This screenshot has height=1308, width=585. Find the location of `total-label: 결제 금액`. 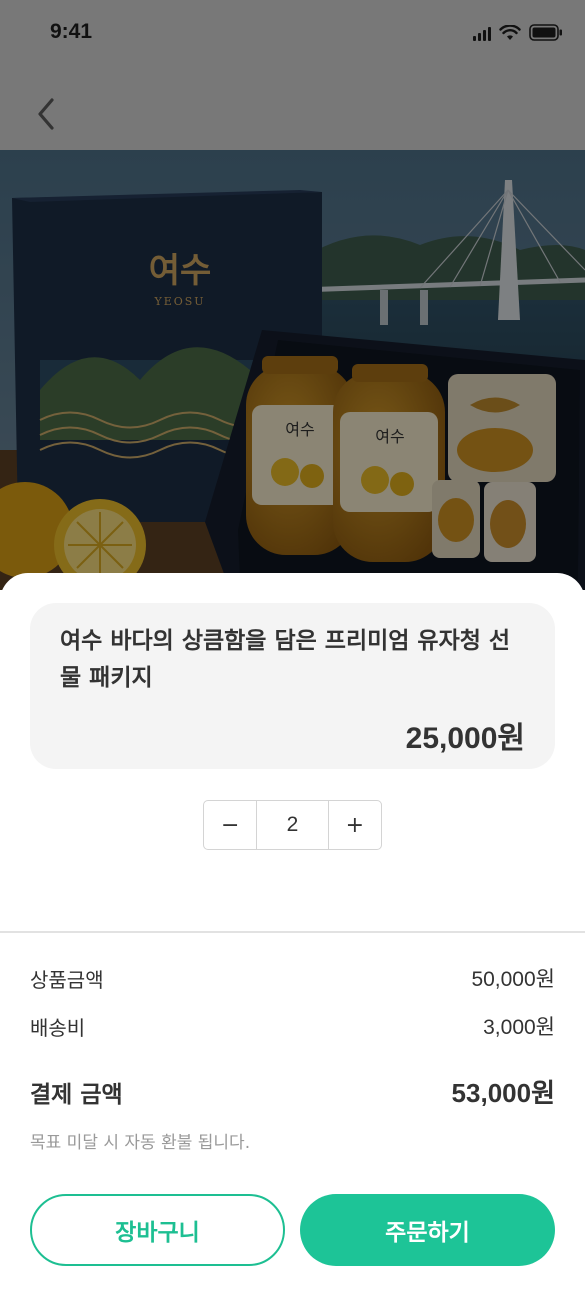

total-label: 결제 금액 is located at coordinates (76, 1094).